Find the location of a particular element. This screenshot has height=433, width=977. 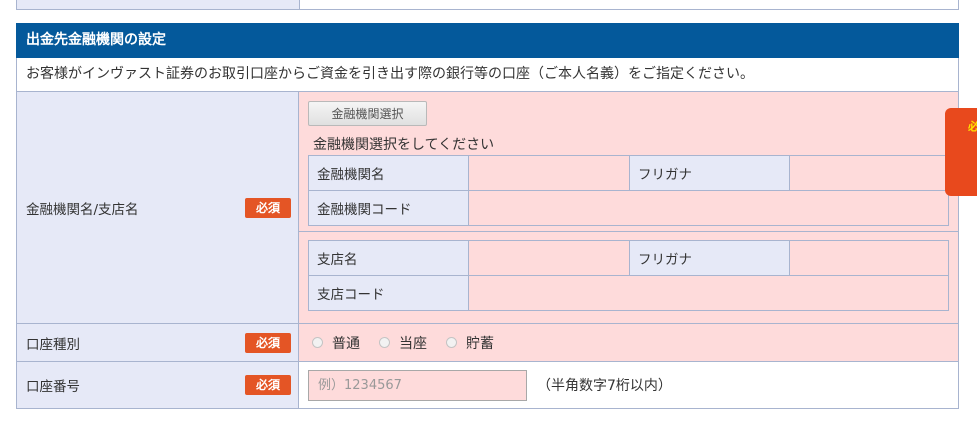

bank-branch-label: 金融機関名/支店名 is located at coordinates (82, 209).